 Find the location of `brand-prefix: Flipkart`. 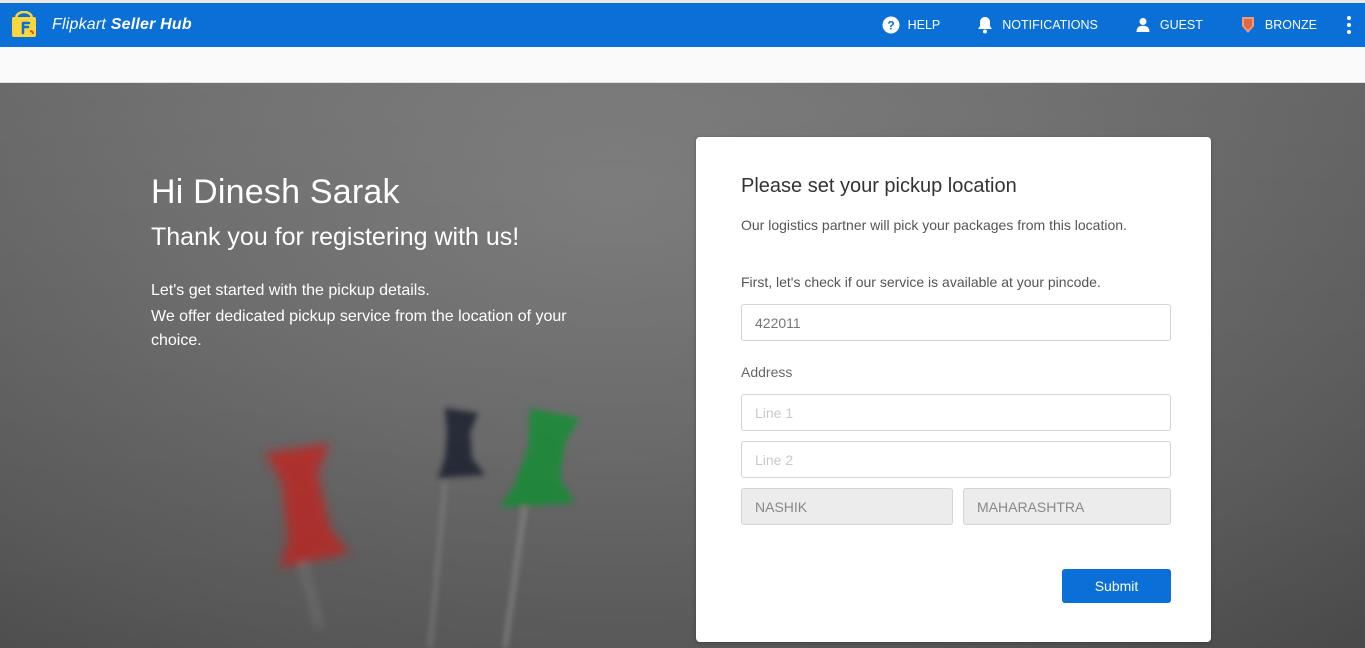

brand-prefix: Flipkart is located at coordinates (79, 24).